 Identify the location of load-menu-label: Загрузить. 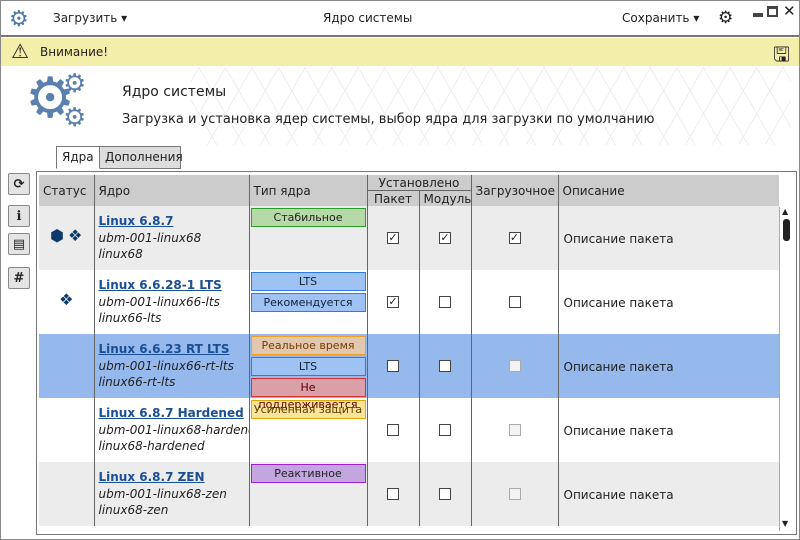
(85, 18).